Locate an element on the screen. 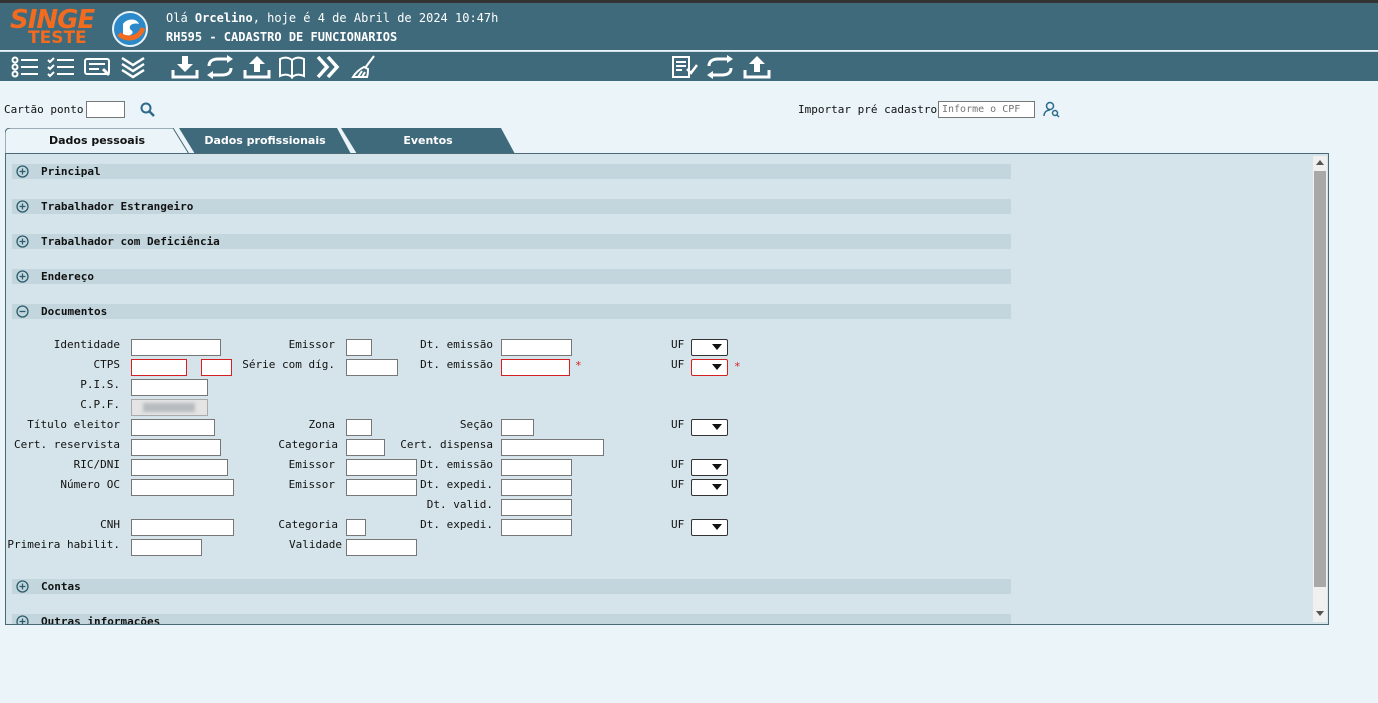 This screenshot has height=703, width=1378. ric-dni-input is located at coordinates (179, 467).